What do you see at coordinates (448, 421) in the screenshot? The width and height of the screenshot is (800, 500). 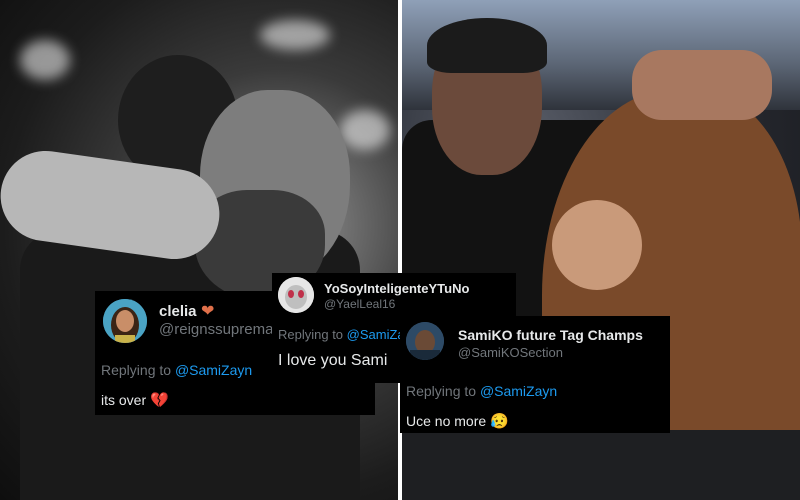 I see `tweet-text-body: Uce no more` at bounding box center [448, 421].